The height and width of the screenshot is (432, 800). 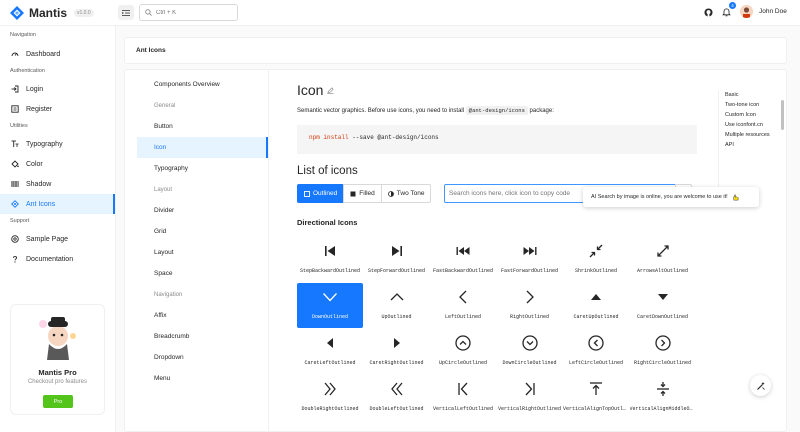 What do you see at coordinates (202, 210) in the screenshot?
I see `component-nav-item: Divider` at bounding box center [202, 210].